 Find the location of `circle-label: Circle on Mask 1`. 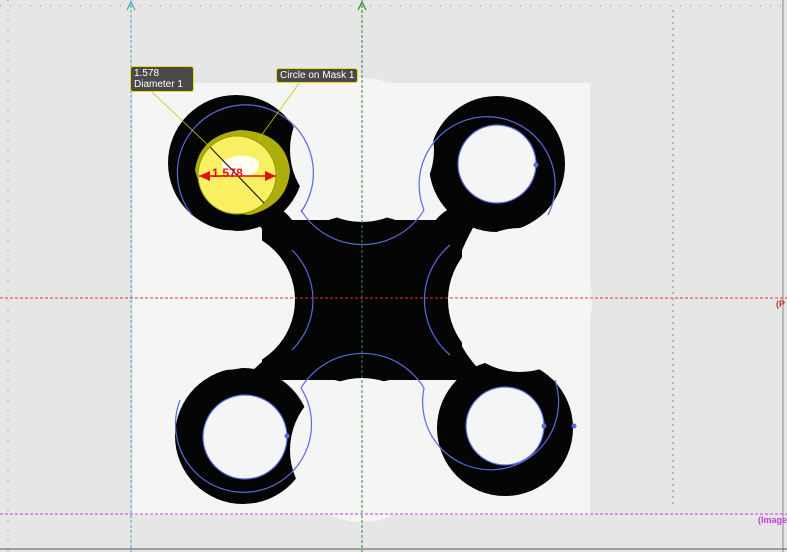

circle-label: Circle on Mask 1 is located at coordinates (317, 75).